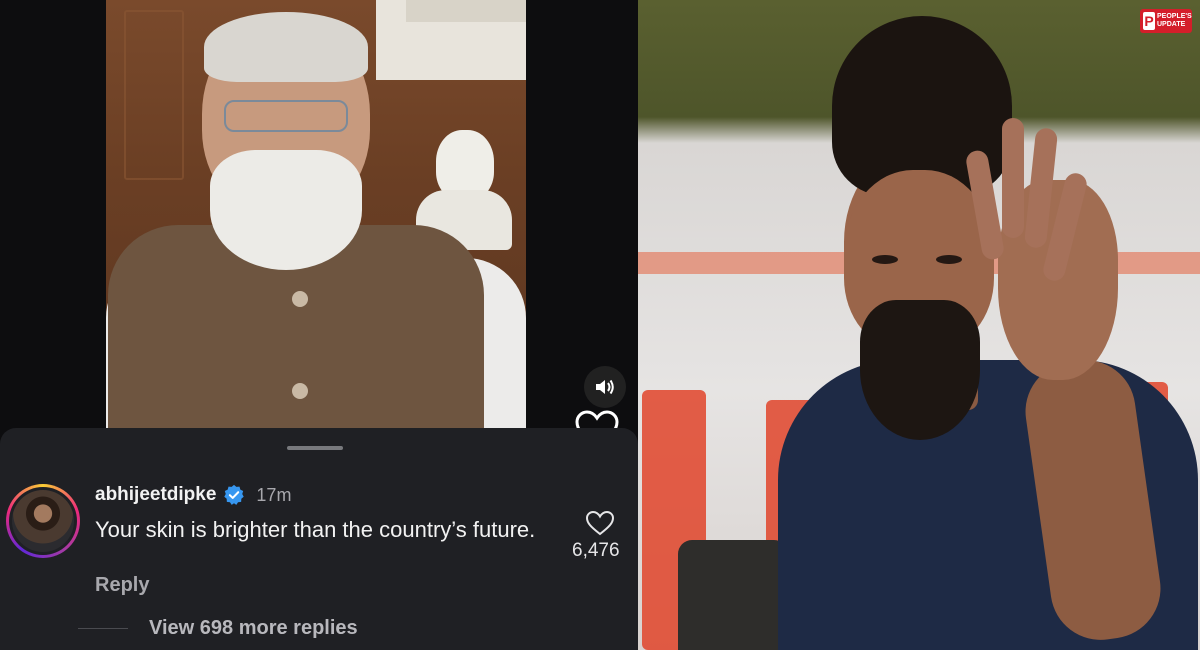 Image resolution: width=1200 pixels, height=650 pixels. Describe the element at coordinates (154, 95) in the screenshot. I see `wall-panel` at that location.